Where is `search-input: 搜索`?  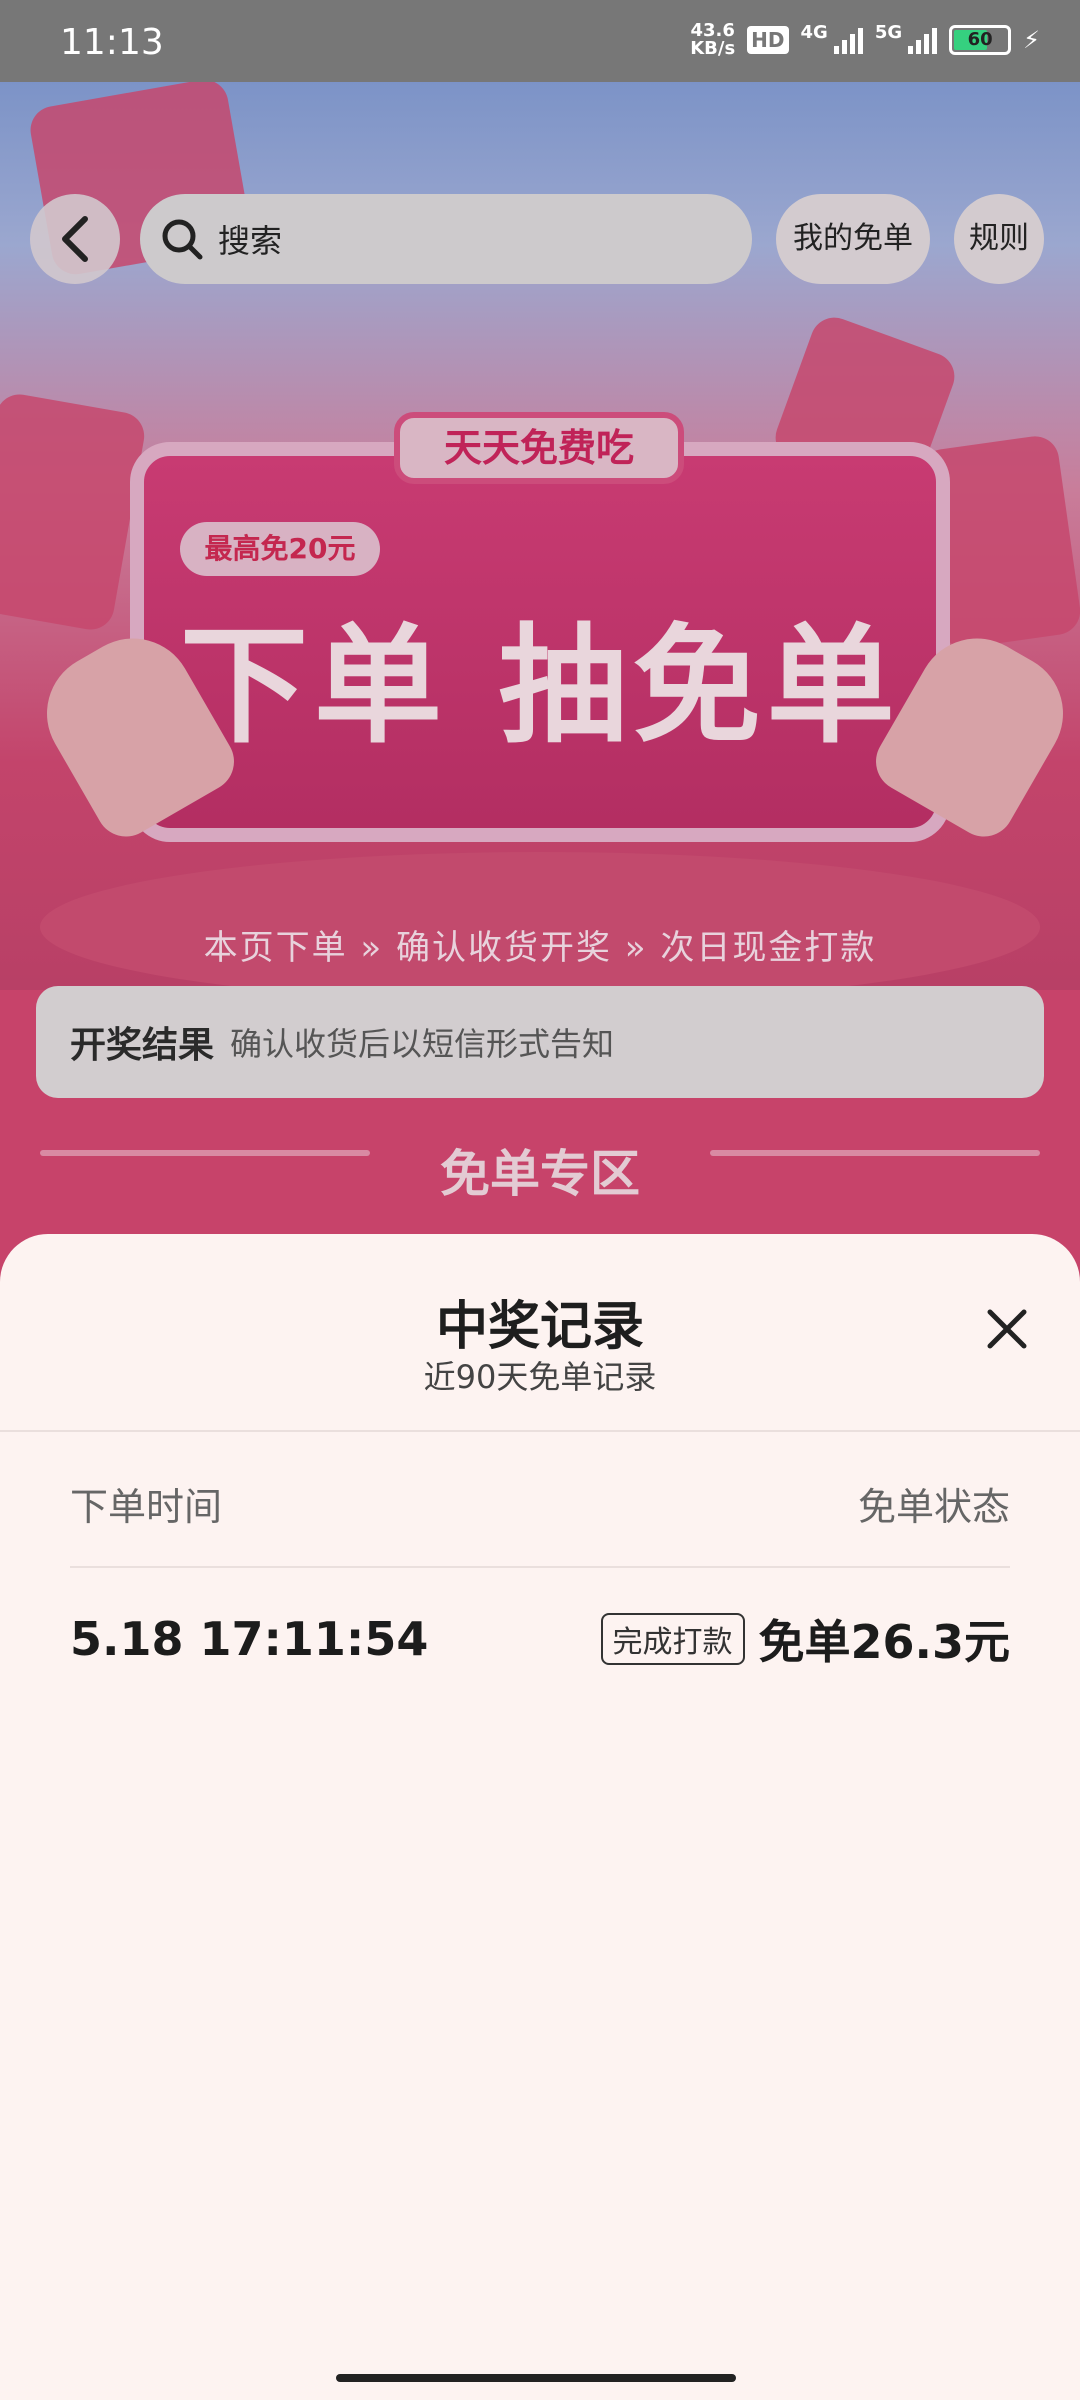 search-input: 搜索 is located at coordinates (446, 239).